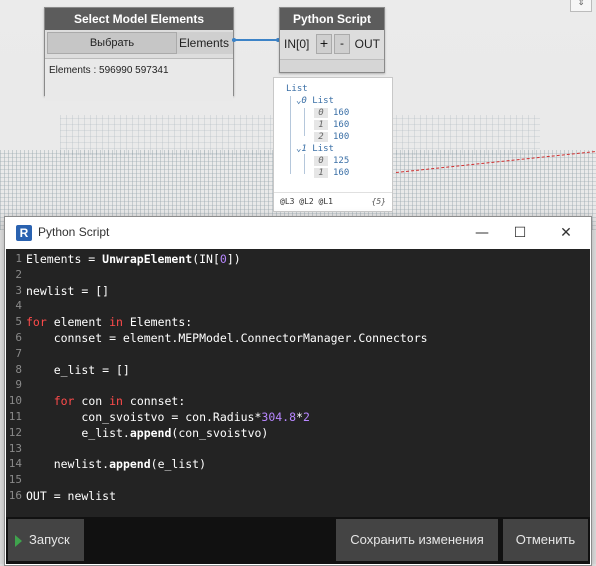 The width and height of the screenshot is (596, 566). I want to click on list-item: 2 100, so click(331, 137).